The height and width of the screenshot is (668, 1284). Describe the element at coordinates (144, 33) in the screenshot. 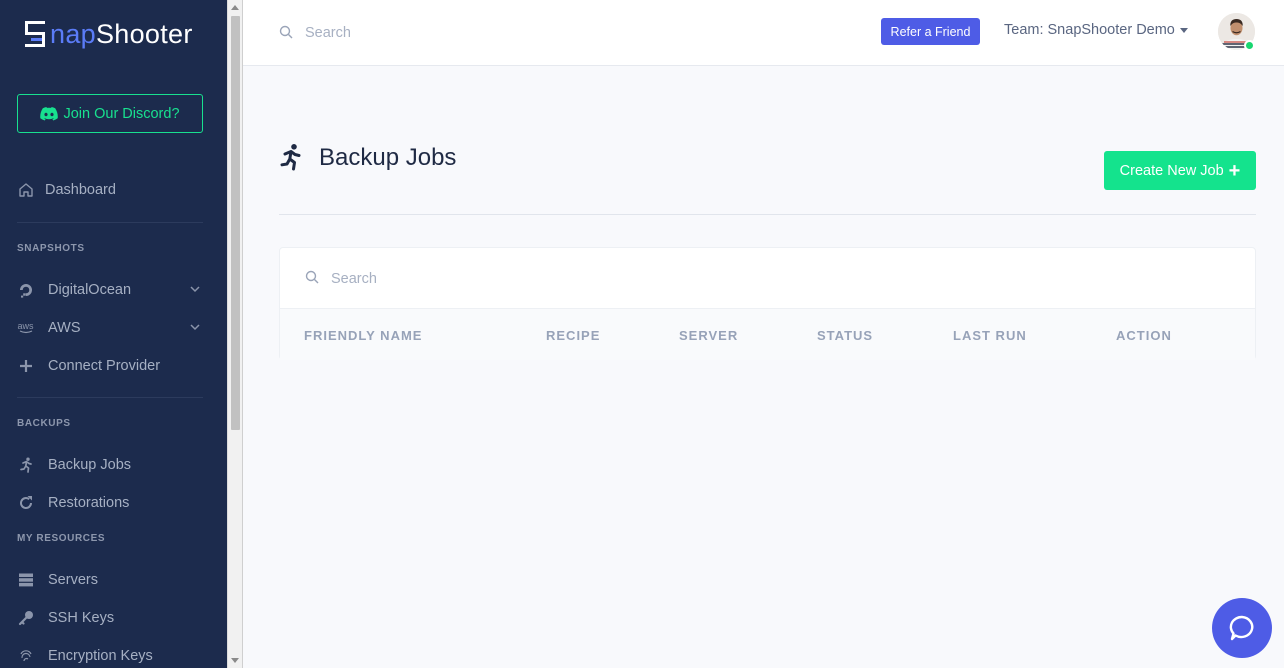

I see `logo-text-shooter: Shooter` at that location.